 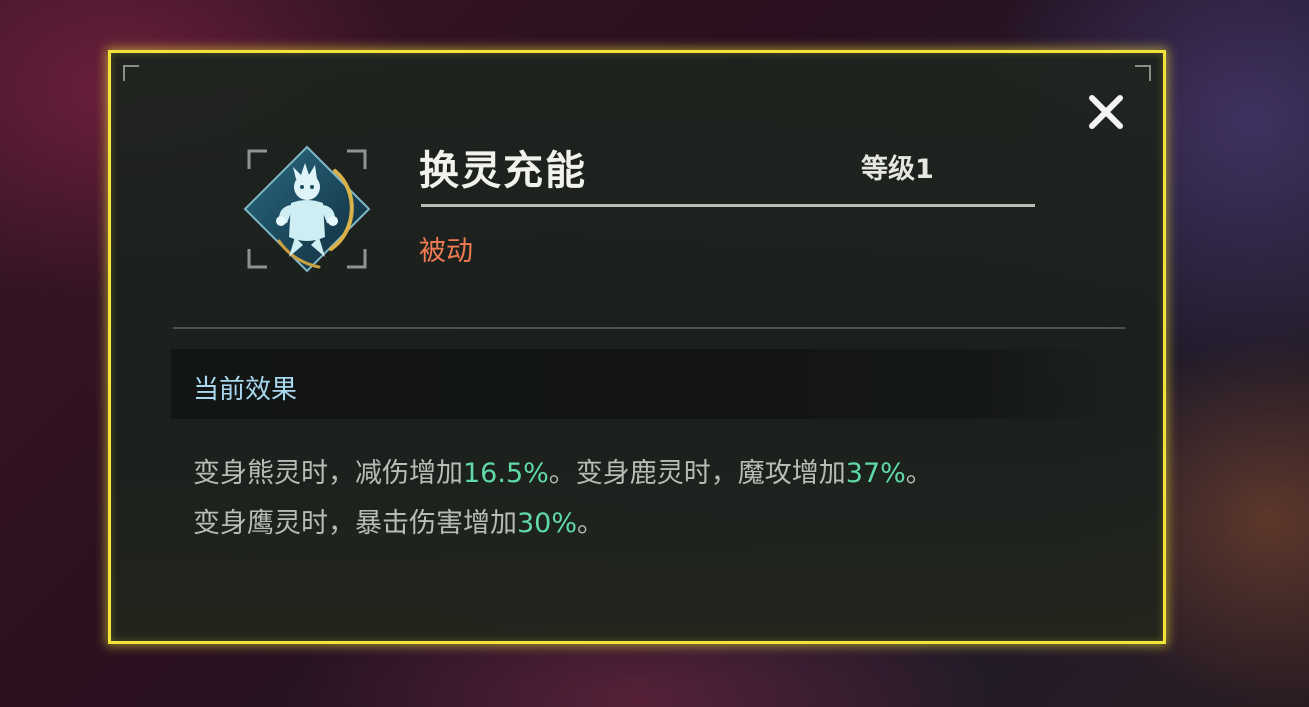 I want to click on bear-spirit-skill-icon, so click(x=307, y=209).